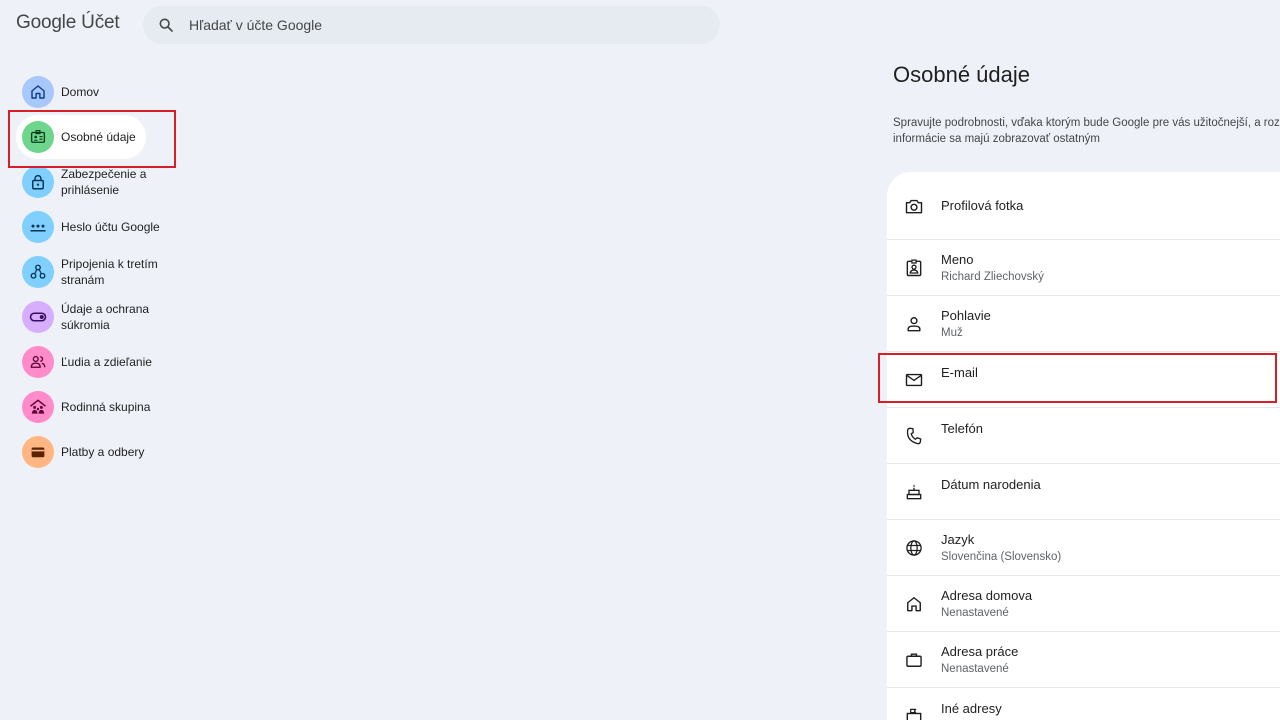 This screenshot has height=720, width=1280. Describe the element at coordinates (914, 548) in the screenshot. I see `globe-icon` at that location.